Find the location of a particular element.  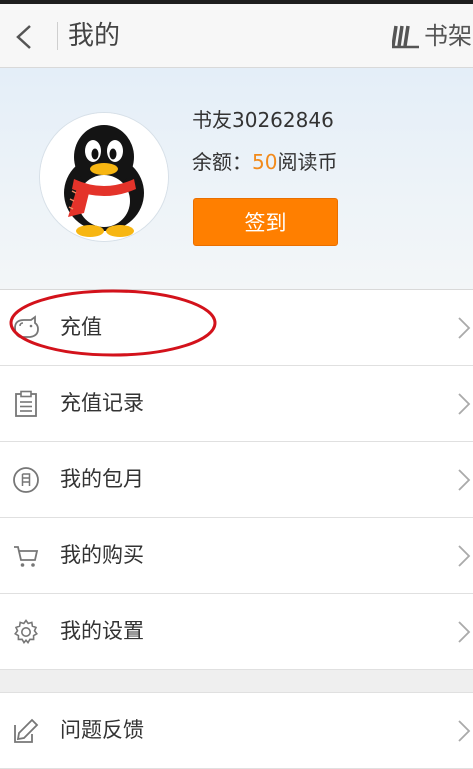

menu-item-purchases: 我的购买 is located at coordinates (236, 556).